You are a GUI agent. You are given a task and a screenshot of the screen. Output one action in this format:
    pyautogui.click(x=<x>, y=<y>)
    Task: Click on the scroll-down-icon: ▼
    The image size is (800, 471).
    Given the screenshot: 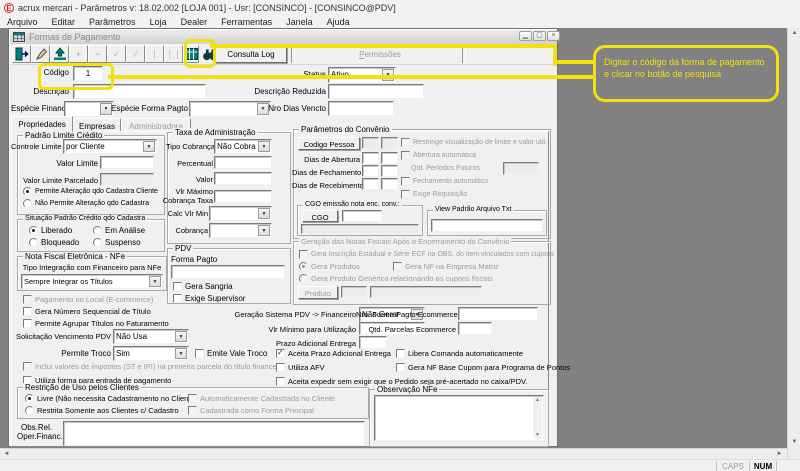 What is the action you would take?
    pyautogui.click(x=537, y=435)
    